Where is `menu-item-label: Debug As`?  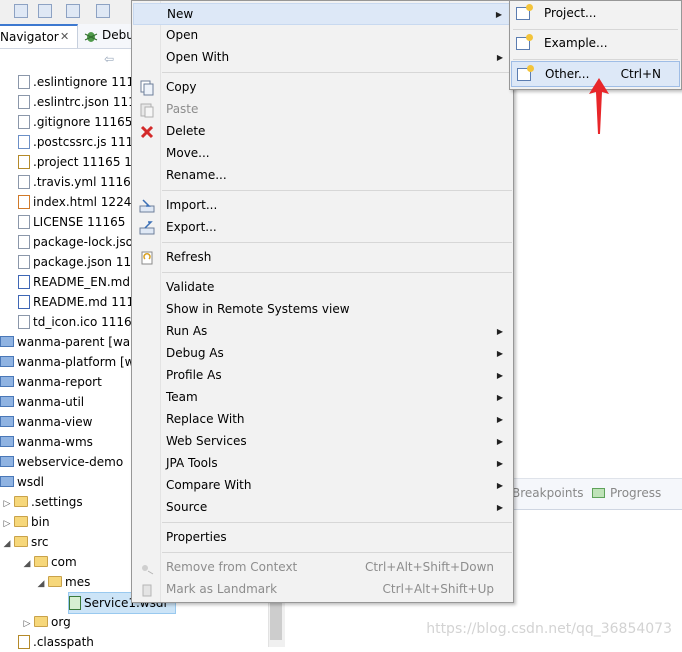 menu-item-label: Debug As is located at coordinates (195, 353).